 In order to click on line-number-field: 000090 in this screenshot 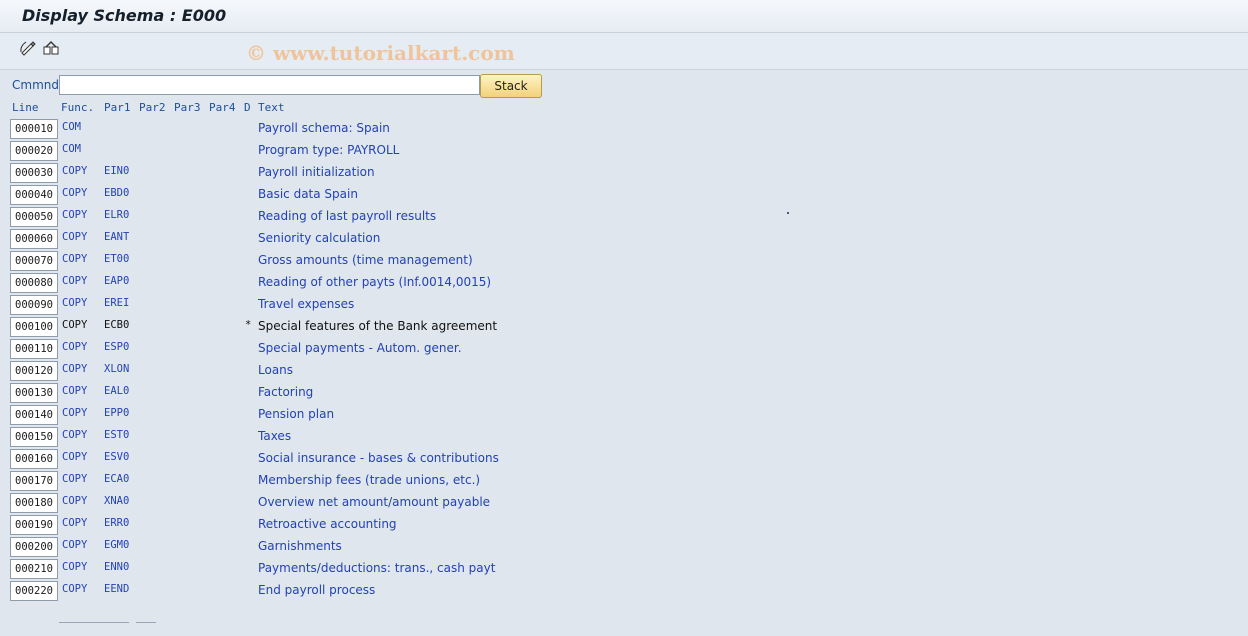, I will do `click(34, 305)`.